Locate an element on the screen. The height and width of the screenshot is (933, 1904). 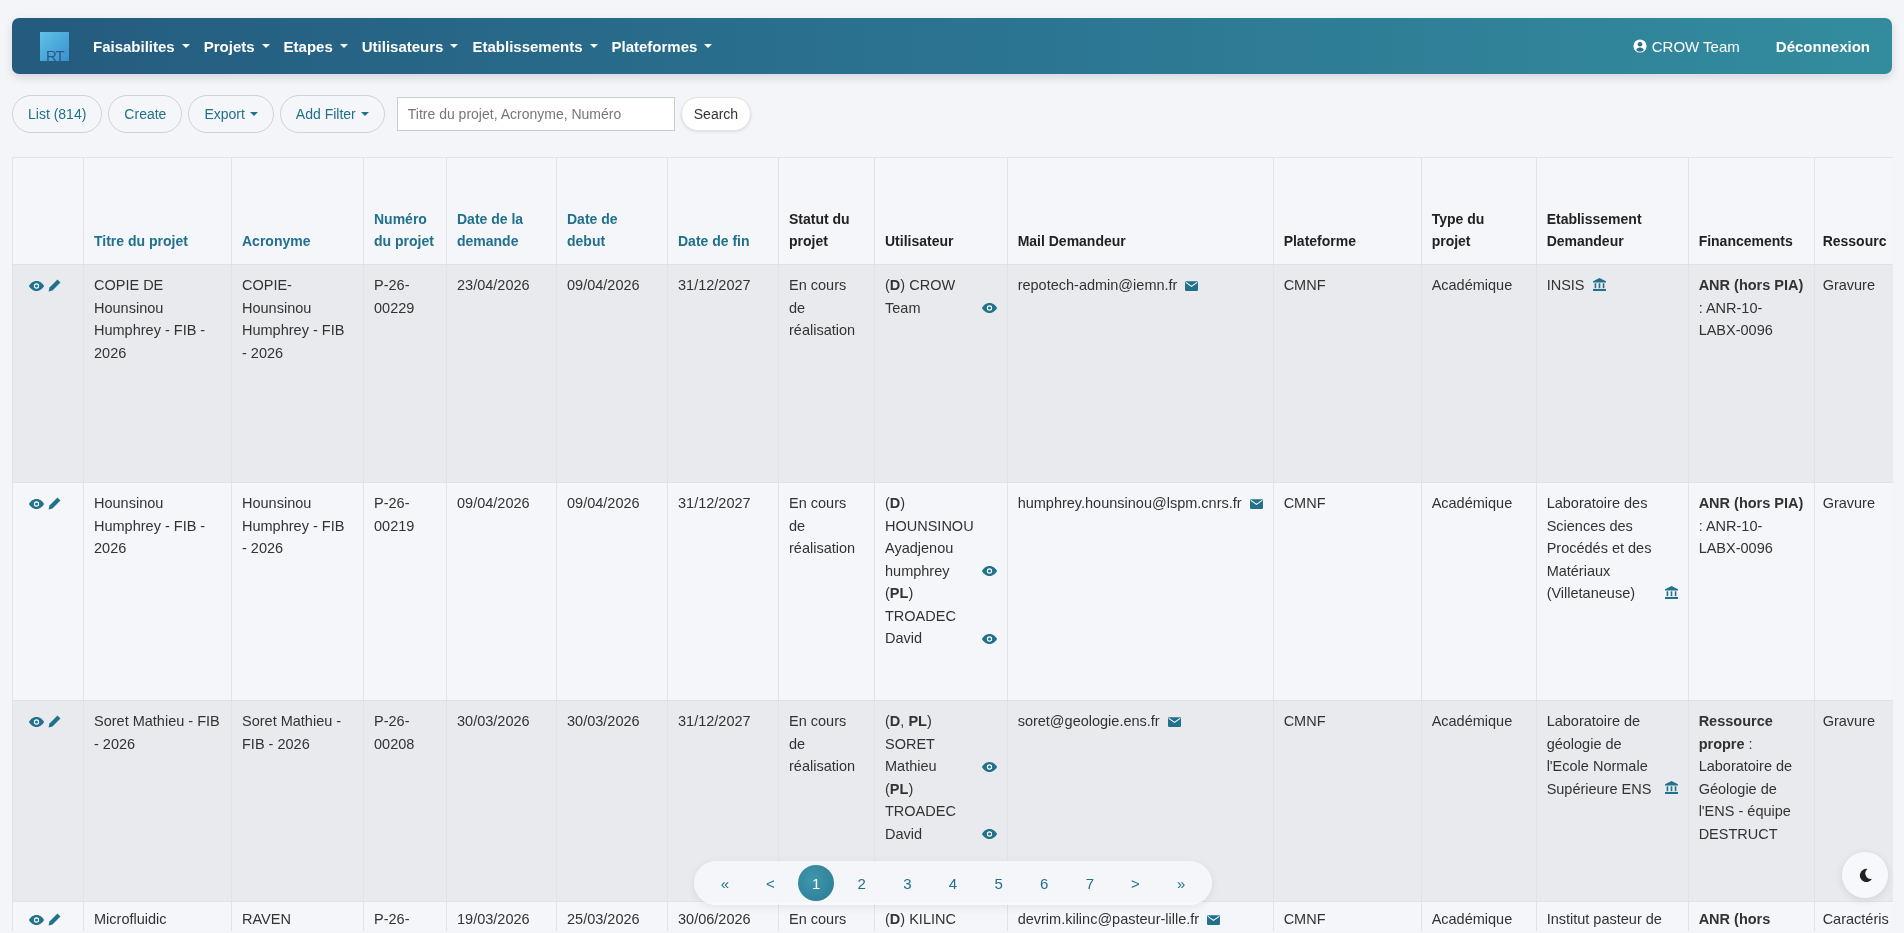
page-link: 3 is located at coordinates (907, 883).